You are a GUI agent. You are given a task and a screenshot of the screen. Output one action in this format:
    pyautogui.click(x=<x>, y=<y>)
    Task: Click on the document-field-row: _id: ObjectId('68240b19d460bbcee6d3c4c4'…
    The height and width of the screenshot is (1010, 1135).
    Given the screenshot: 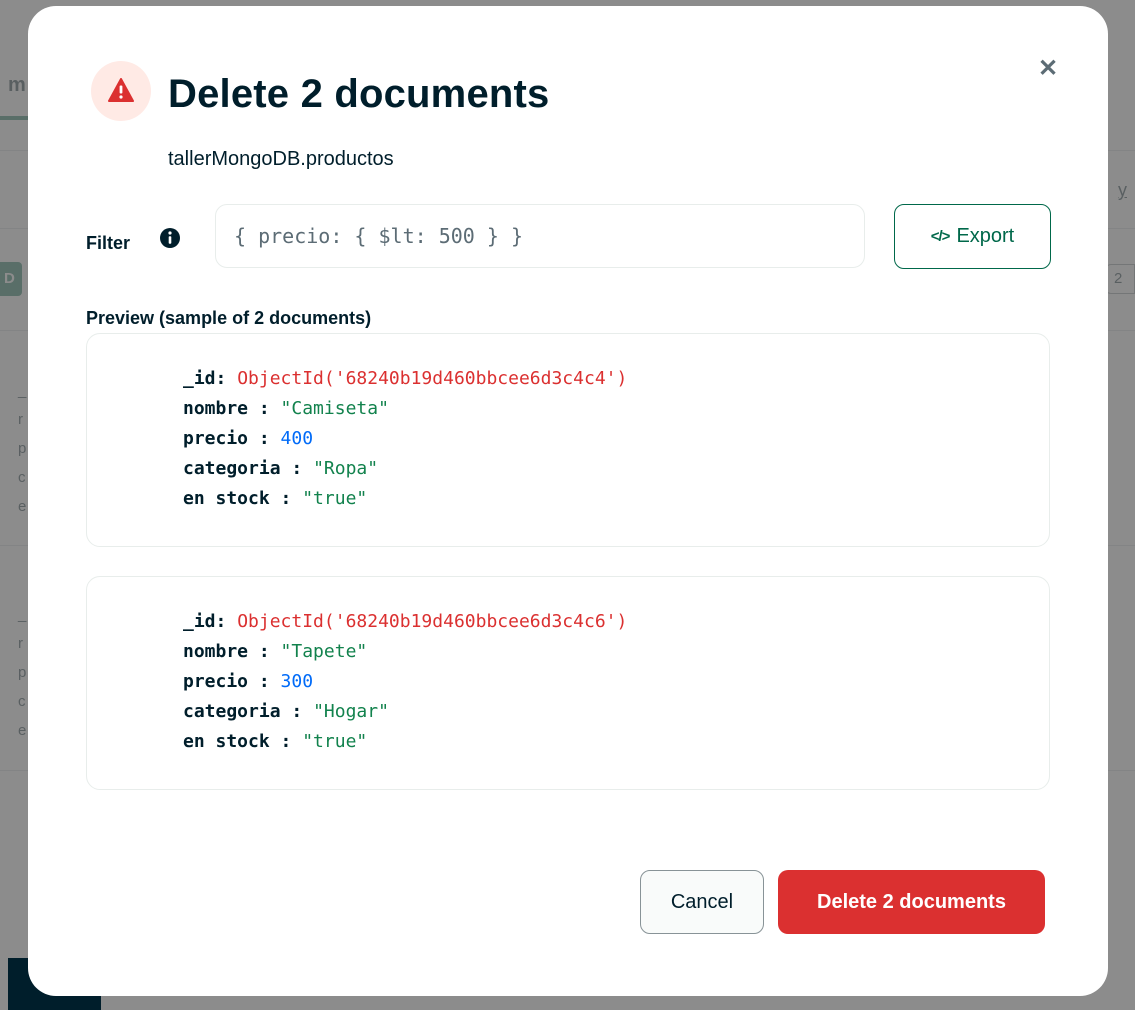 What is the action you would take?
    pyautogui.click(x=405, y=378)
    